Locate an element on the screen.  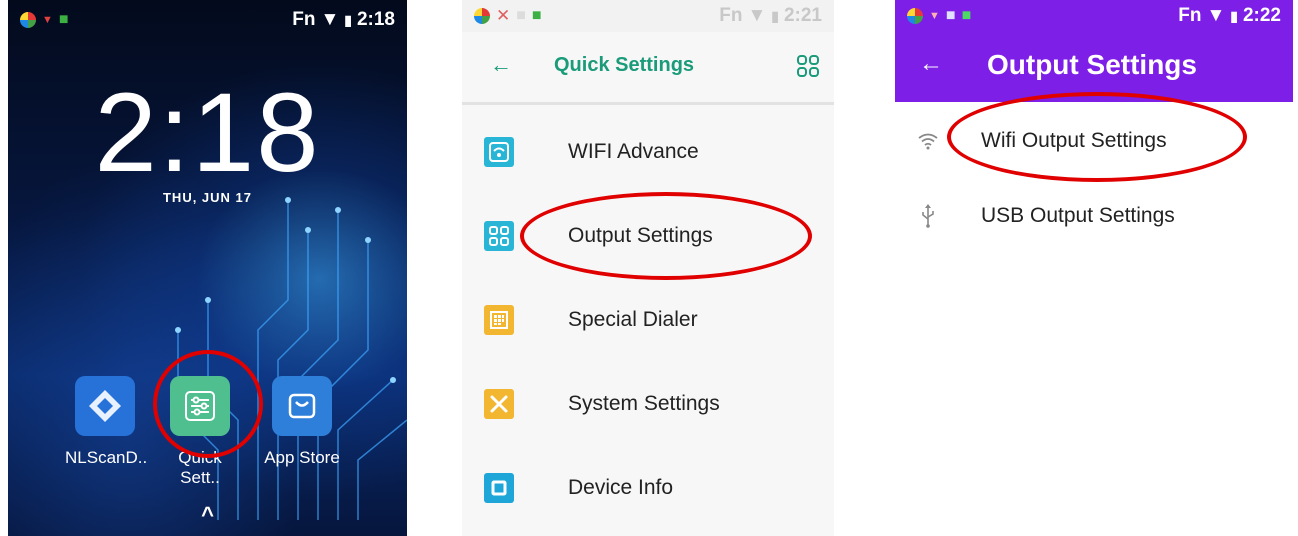
app-nlscan: NLScanD.. is located at coordinates (106, 422).